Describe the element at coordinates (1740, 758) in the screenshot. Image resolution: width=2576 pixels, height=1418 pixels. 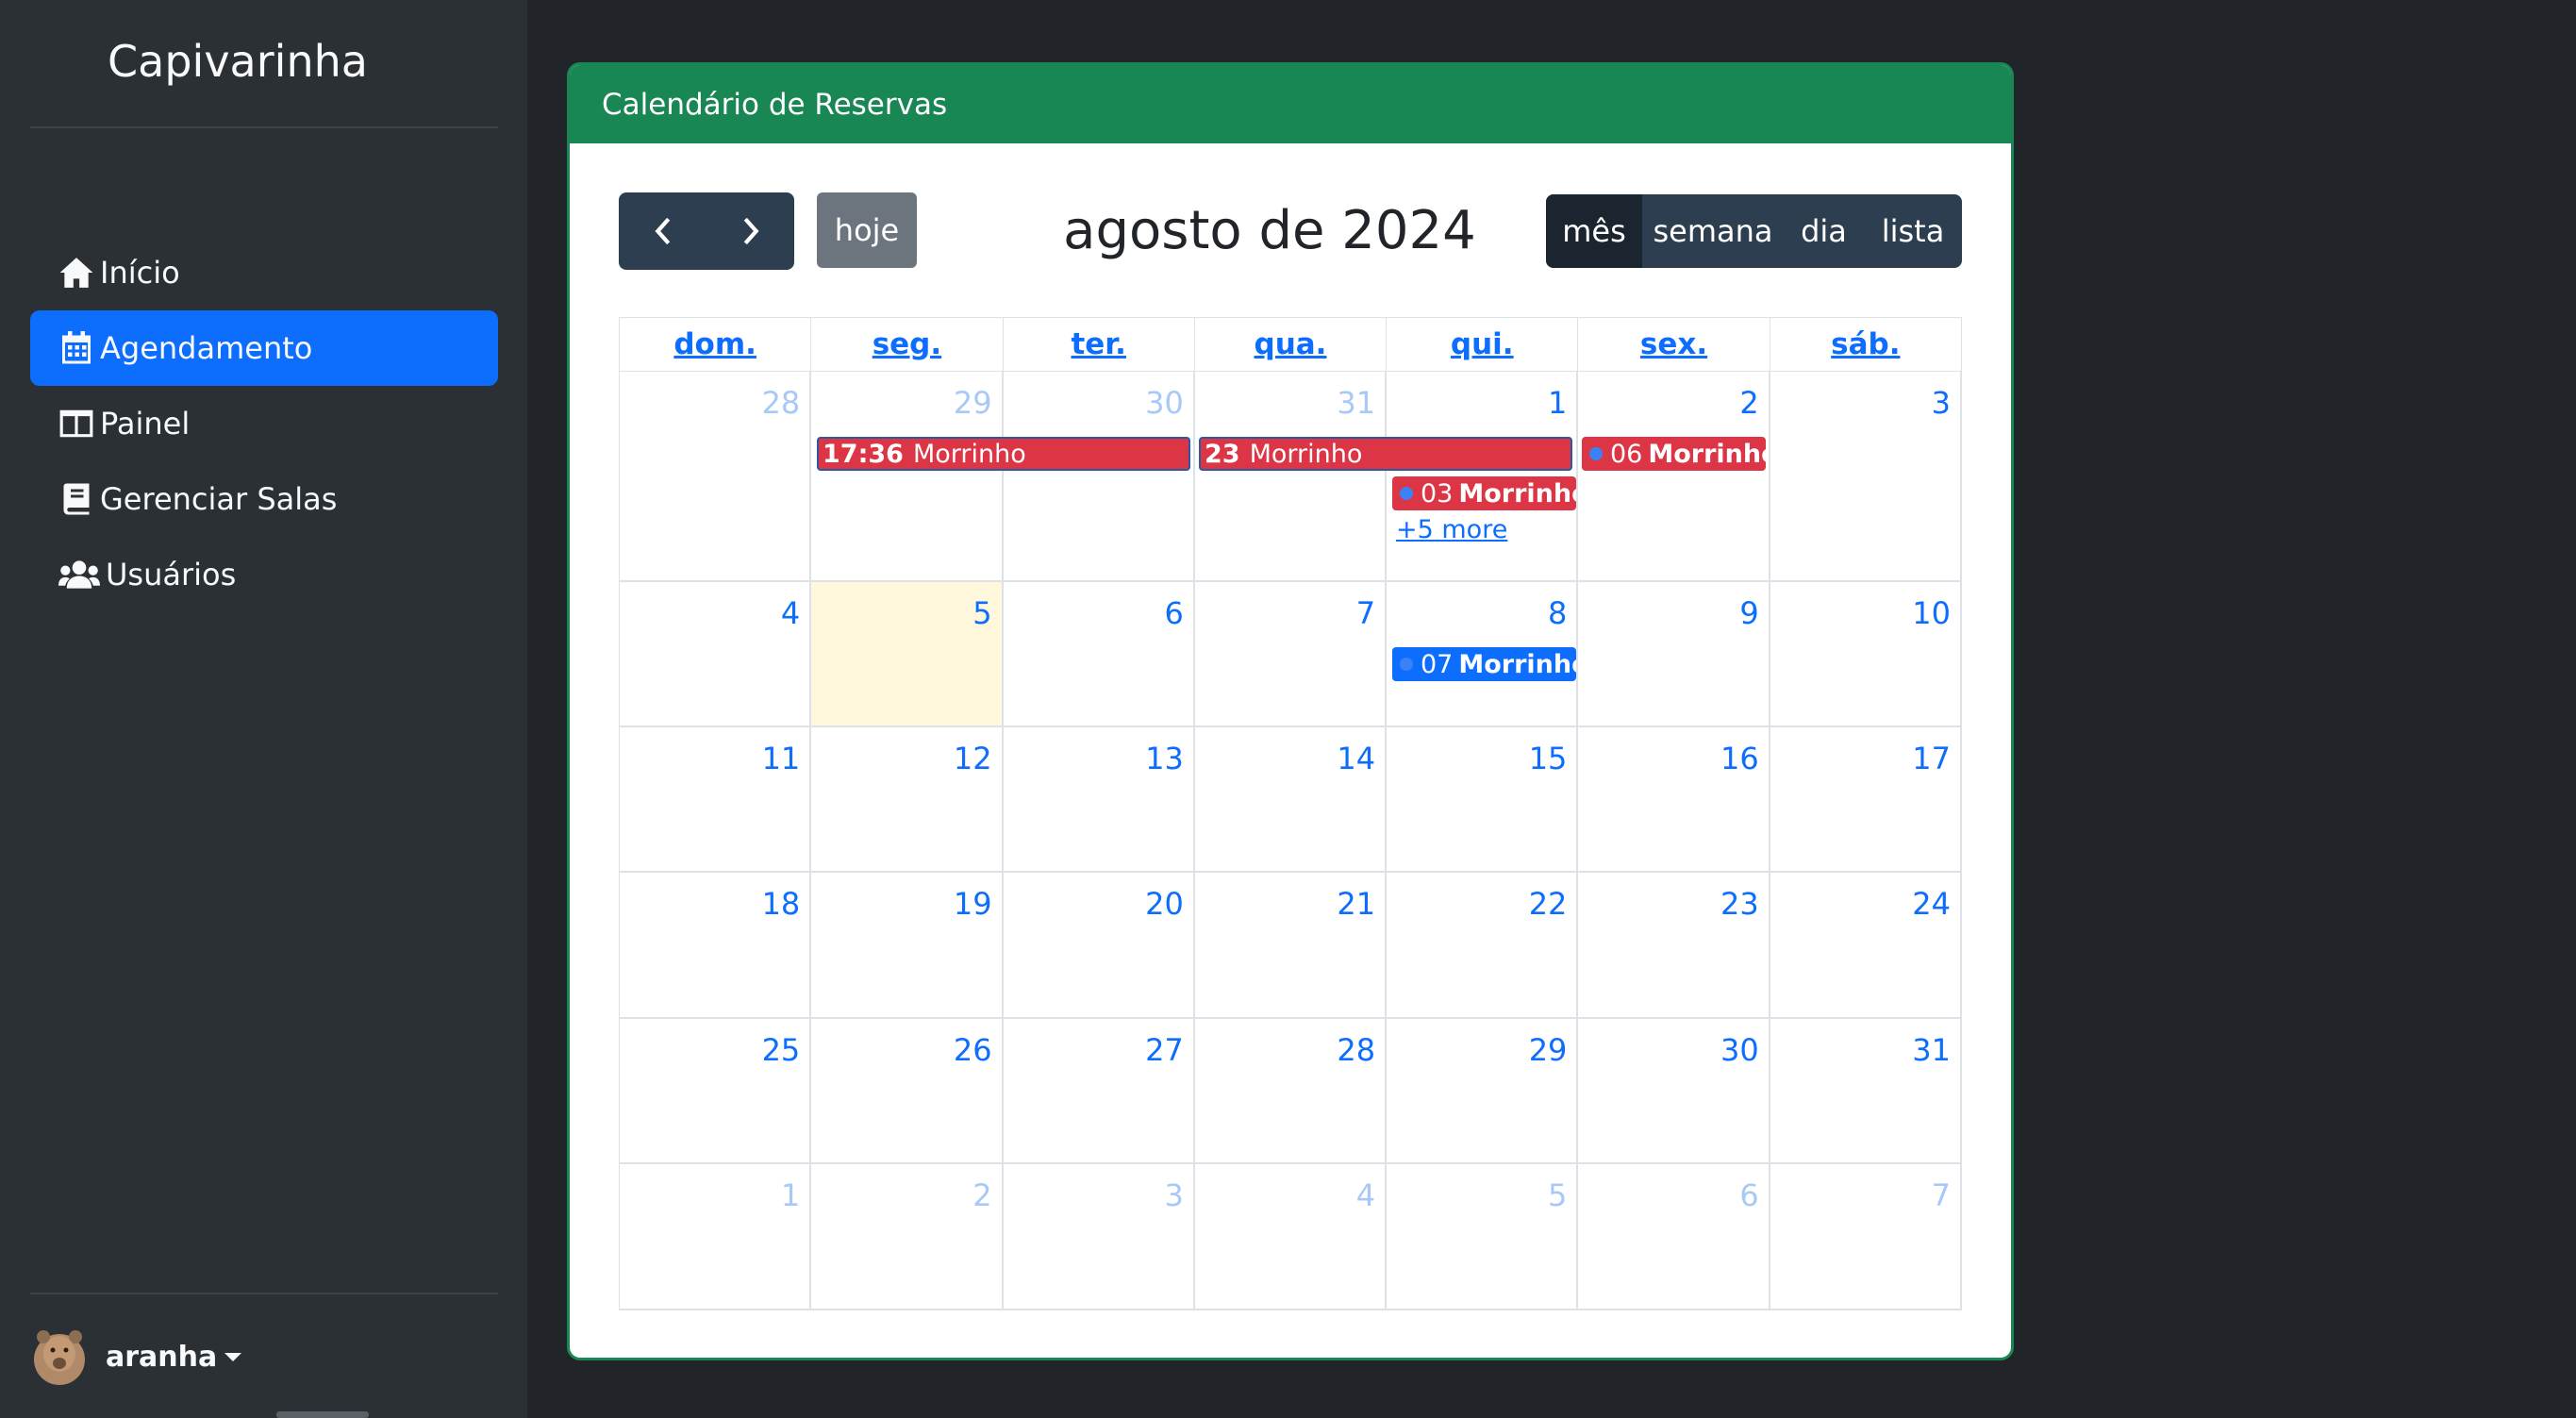
I see `day-number: 16` at that location.